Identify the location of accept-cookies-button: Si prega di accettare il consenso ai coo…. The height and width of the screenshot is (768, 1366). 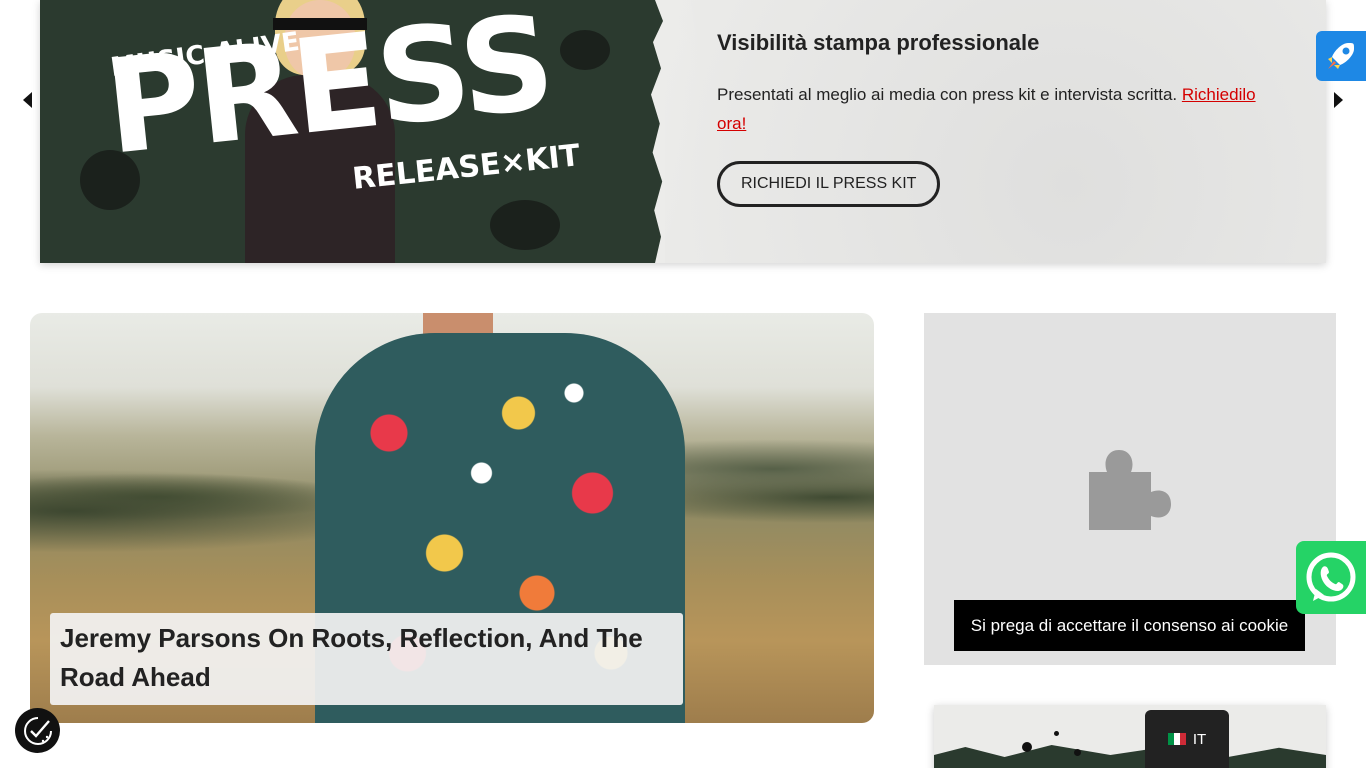
(1129, 625).